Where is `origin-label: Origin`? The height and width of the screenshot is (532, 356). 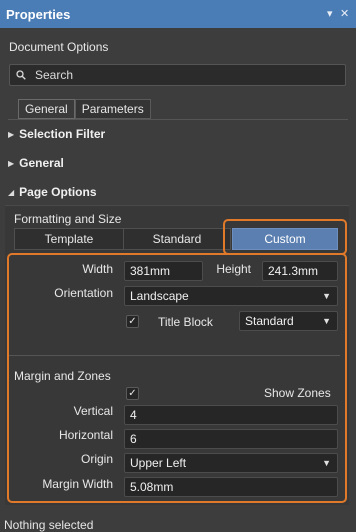 origin-label: Origin is located at coordinates (96, 459).